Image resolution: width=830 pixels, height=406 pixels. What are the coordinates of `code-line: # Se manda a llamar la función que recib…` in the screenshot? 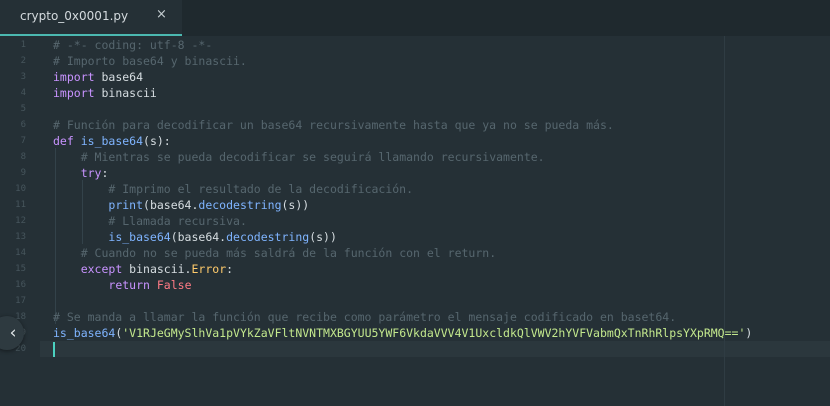 It's located at (364, 317).